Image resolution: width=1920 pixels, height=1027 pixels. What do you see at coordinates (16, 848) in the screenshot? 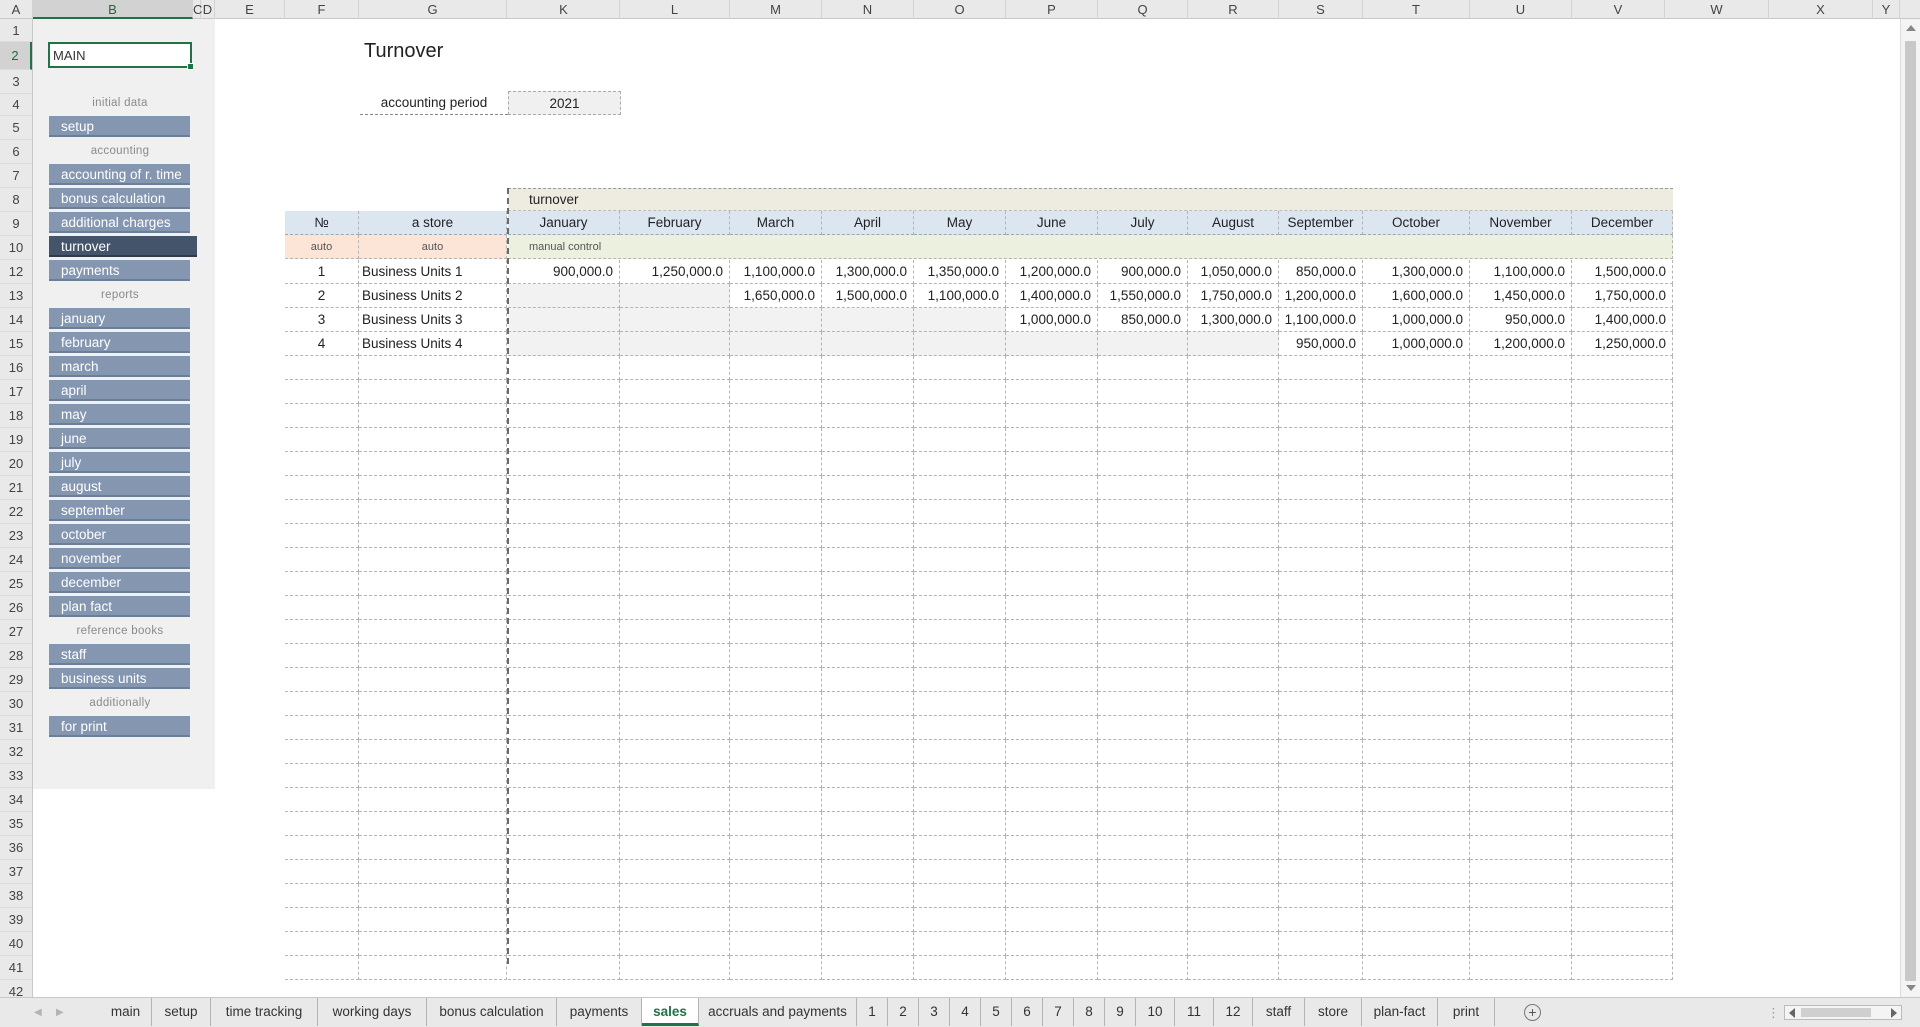
I see `row-header: 36` at bounding box center [16, 848].